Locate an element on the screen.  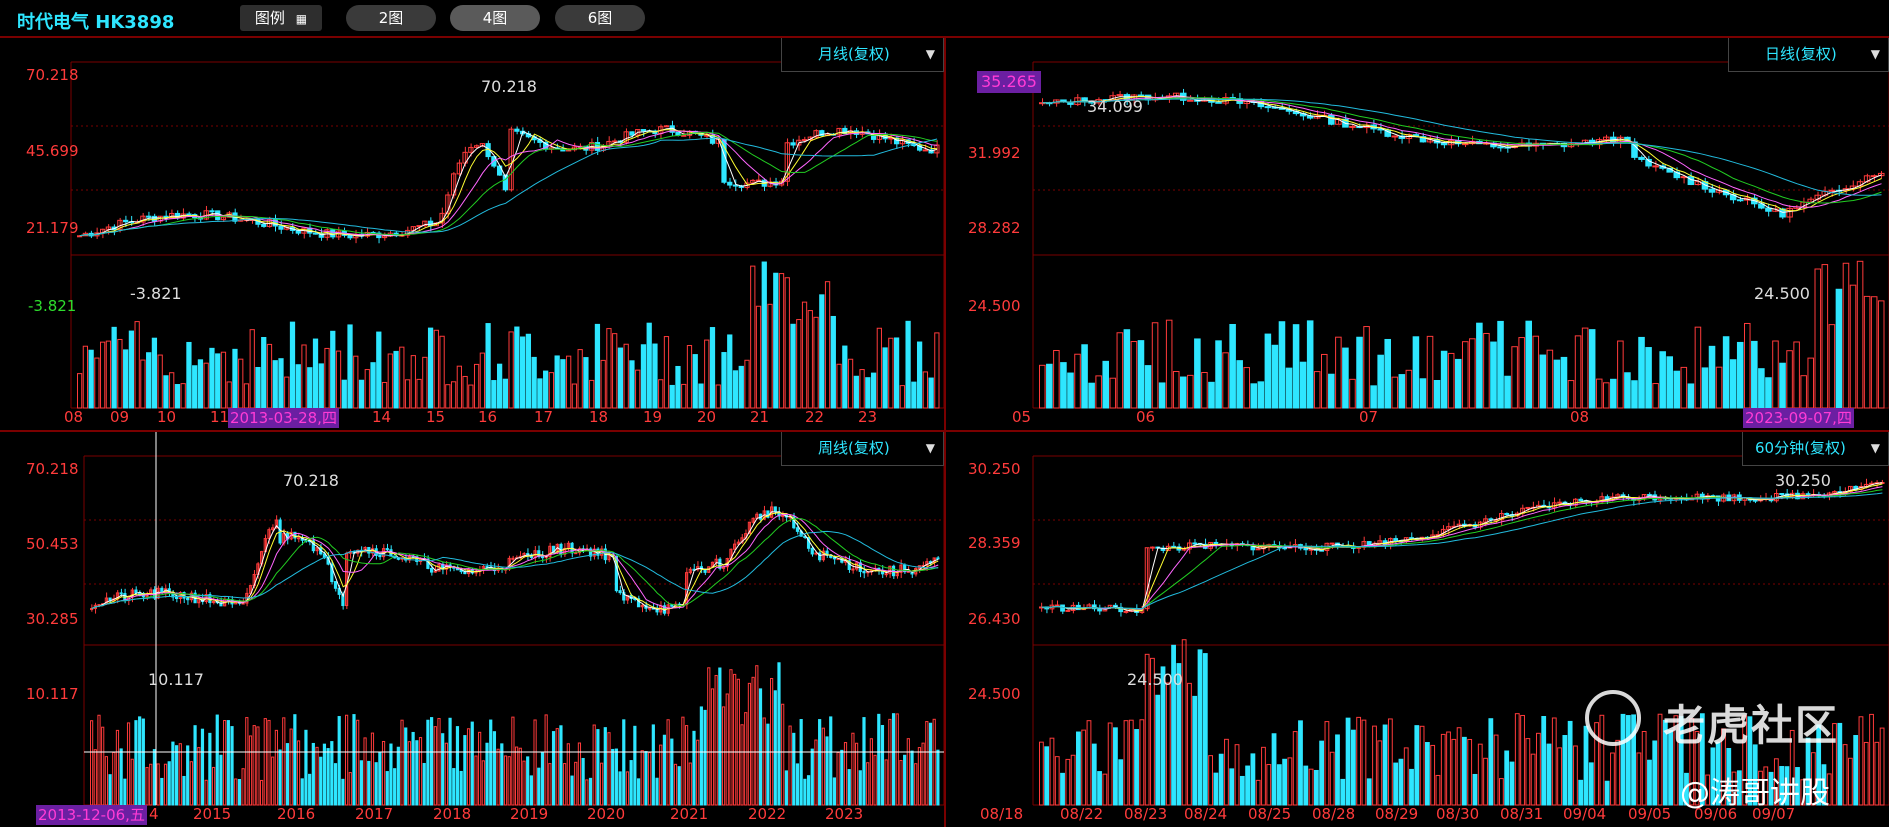
weekly-crosshair-date: 2013-12-06,五 is located at coordinates (91, 815).